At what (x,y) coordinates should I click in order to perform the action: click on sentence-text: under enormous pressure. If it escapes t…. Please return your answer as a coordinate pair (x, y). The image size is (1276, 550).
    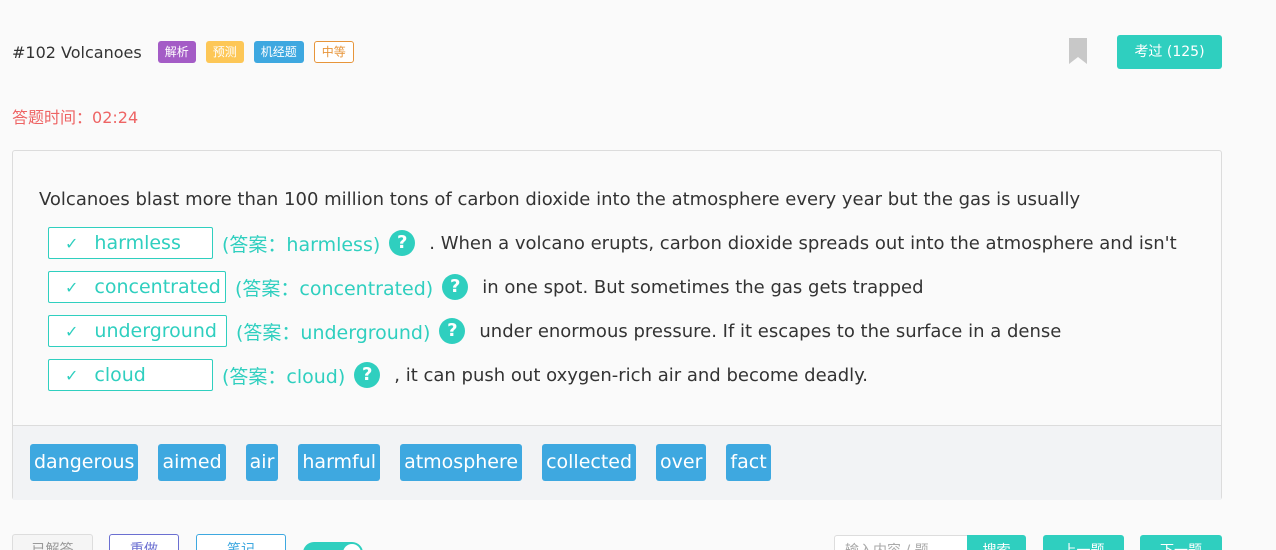
    Looking at the image, I should click on (770, 331).